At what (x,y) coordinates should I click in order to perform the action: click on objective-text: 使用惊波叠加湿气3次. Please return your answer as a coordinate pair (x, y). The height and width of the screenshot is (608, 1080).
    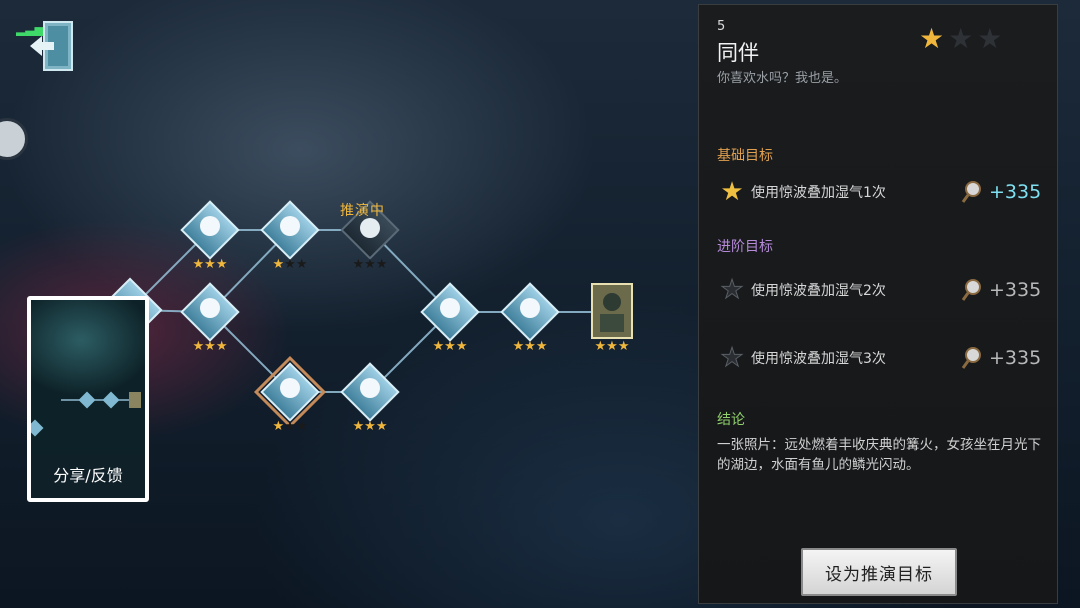
    Looking at the image, I should click on (818, 359).